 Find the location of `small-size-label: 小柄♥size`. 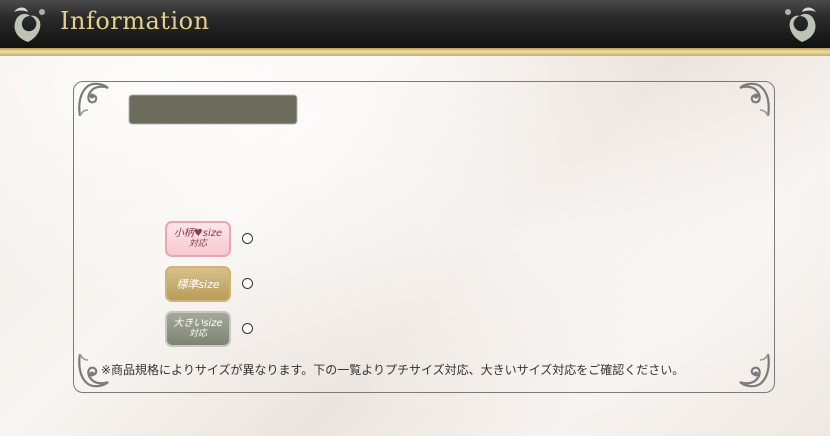

small-size-label: 小柄♥size is located at coordinates (198, 233).